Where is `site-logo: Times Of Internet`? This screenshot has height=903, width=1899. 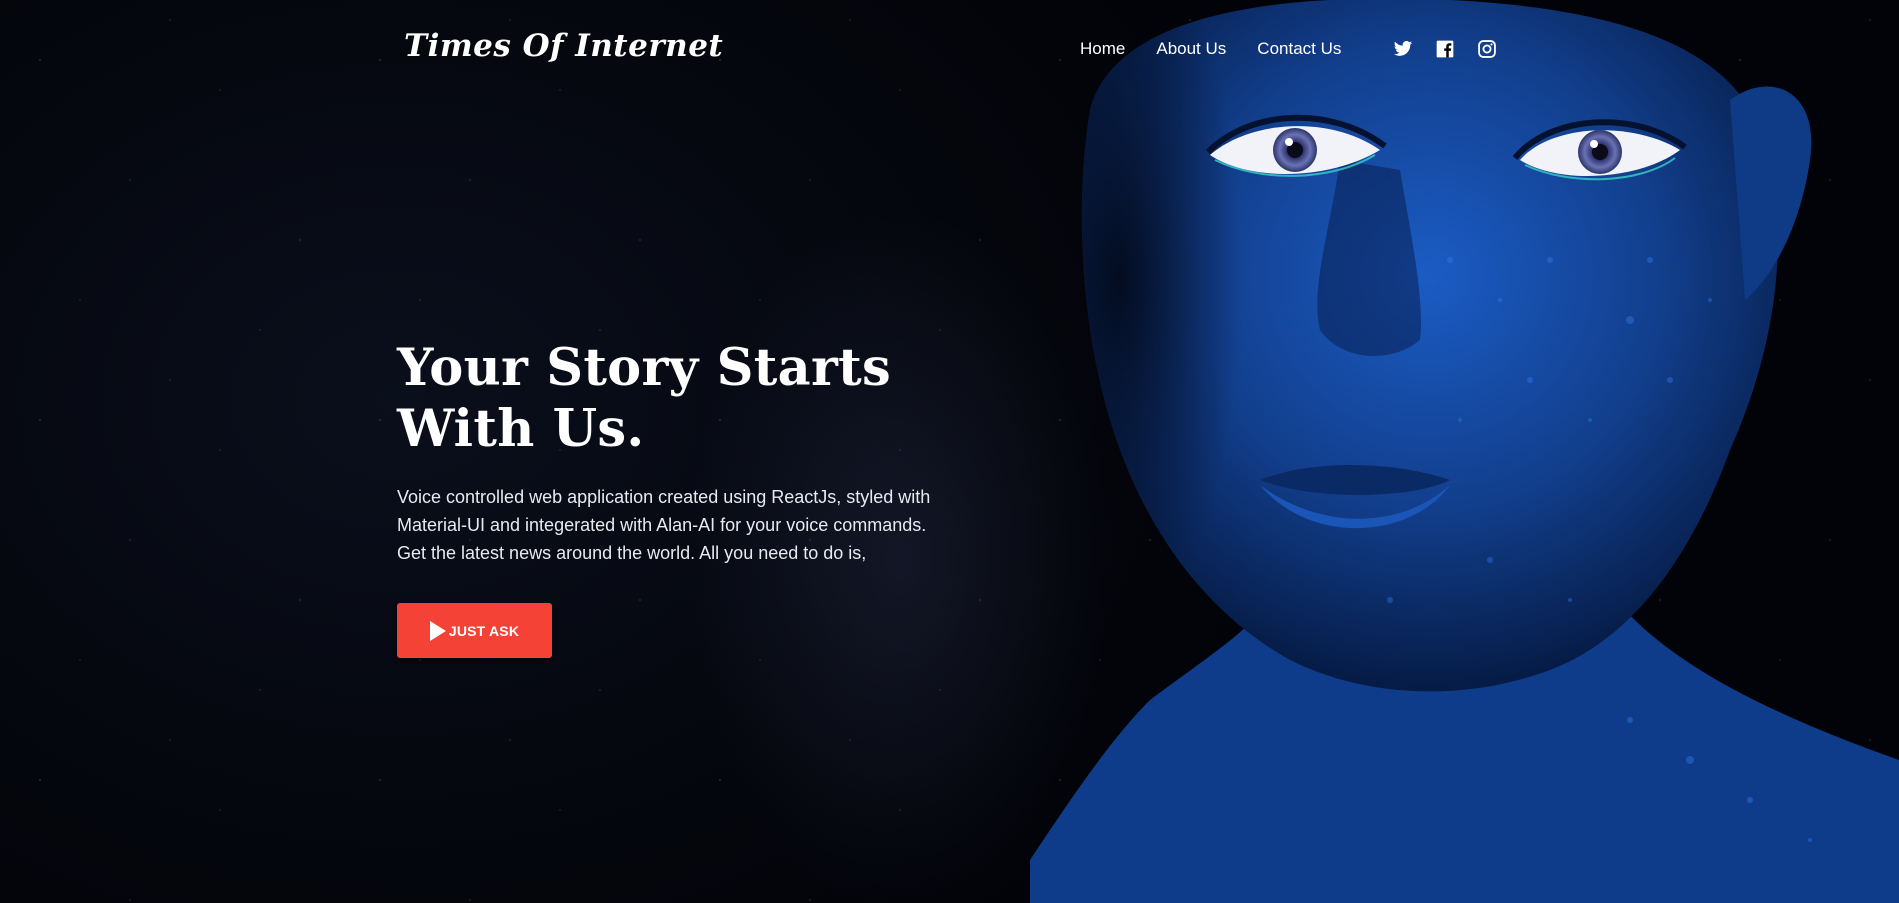
site-logo: Times Of Internet is located at coordinates (563, 46).